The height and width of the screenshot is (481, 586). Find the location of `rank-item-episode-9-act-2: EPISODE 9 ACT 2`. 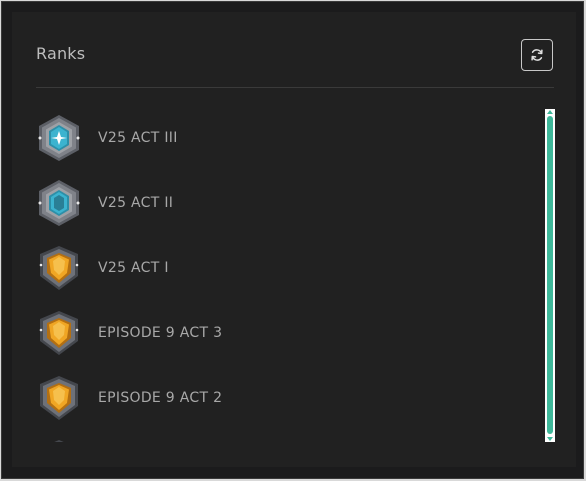

rank-item-episode-9-act-2: EPISODE 9 ACT 2 is located at coordinates (287, 398).